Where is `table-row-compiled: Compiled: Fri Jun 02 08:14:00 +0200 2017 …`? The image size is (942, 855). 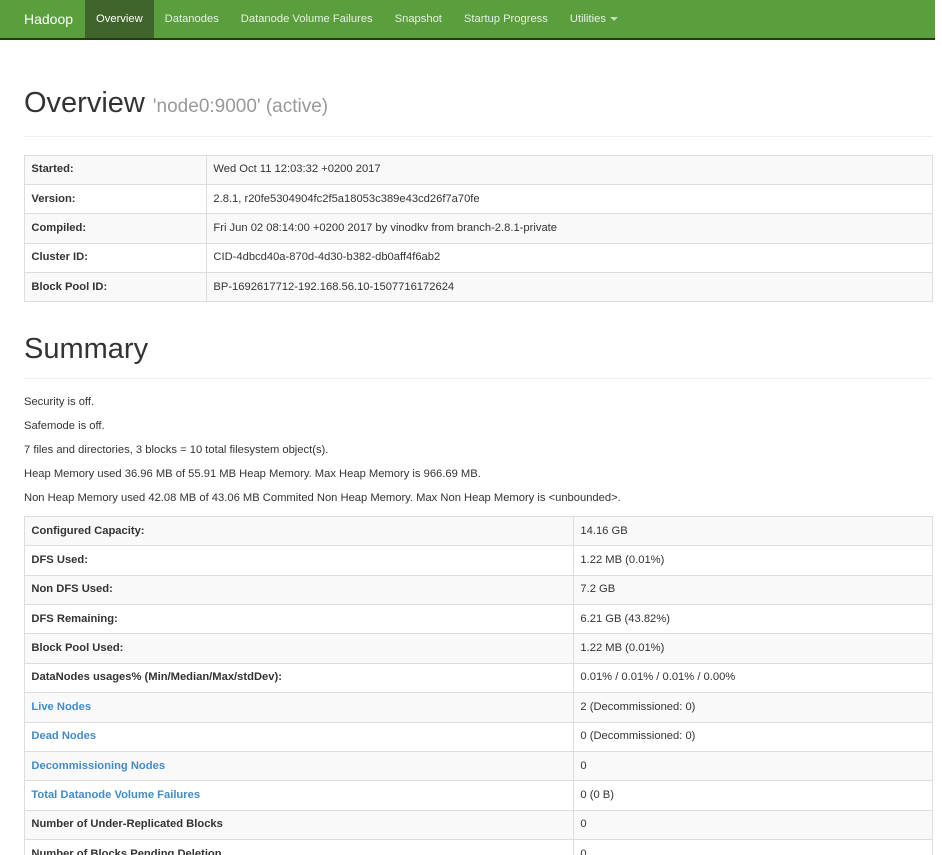
table-row-compiled: Compiled: Fri Jun 02 08:14:00 +0200 2017 … is located at coordinates (478, 228).